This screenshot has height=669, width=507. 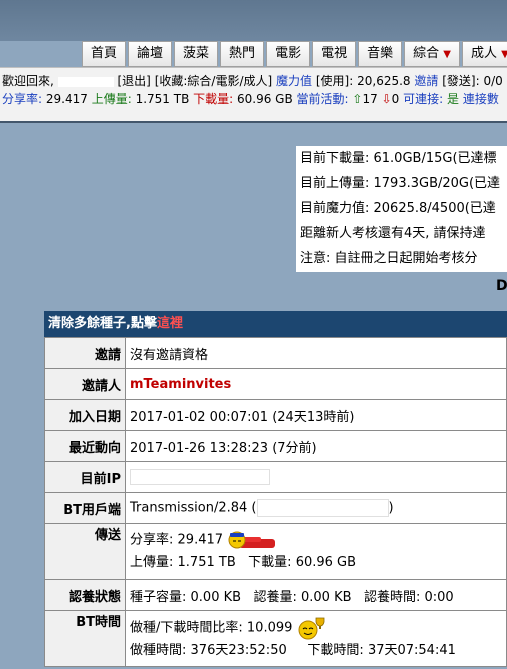 I want to click on redacted-client-info, so click(x=322, y=508).